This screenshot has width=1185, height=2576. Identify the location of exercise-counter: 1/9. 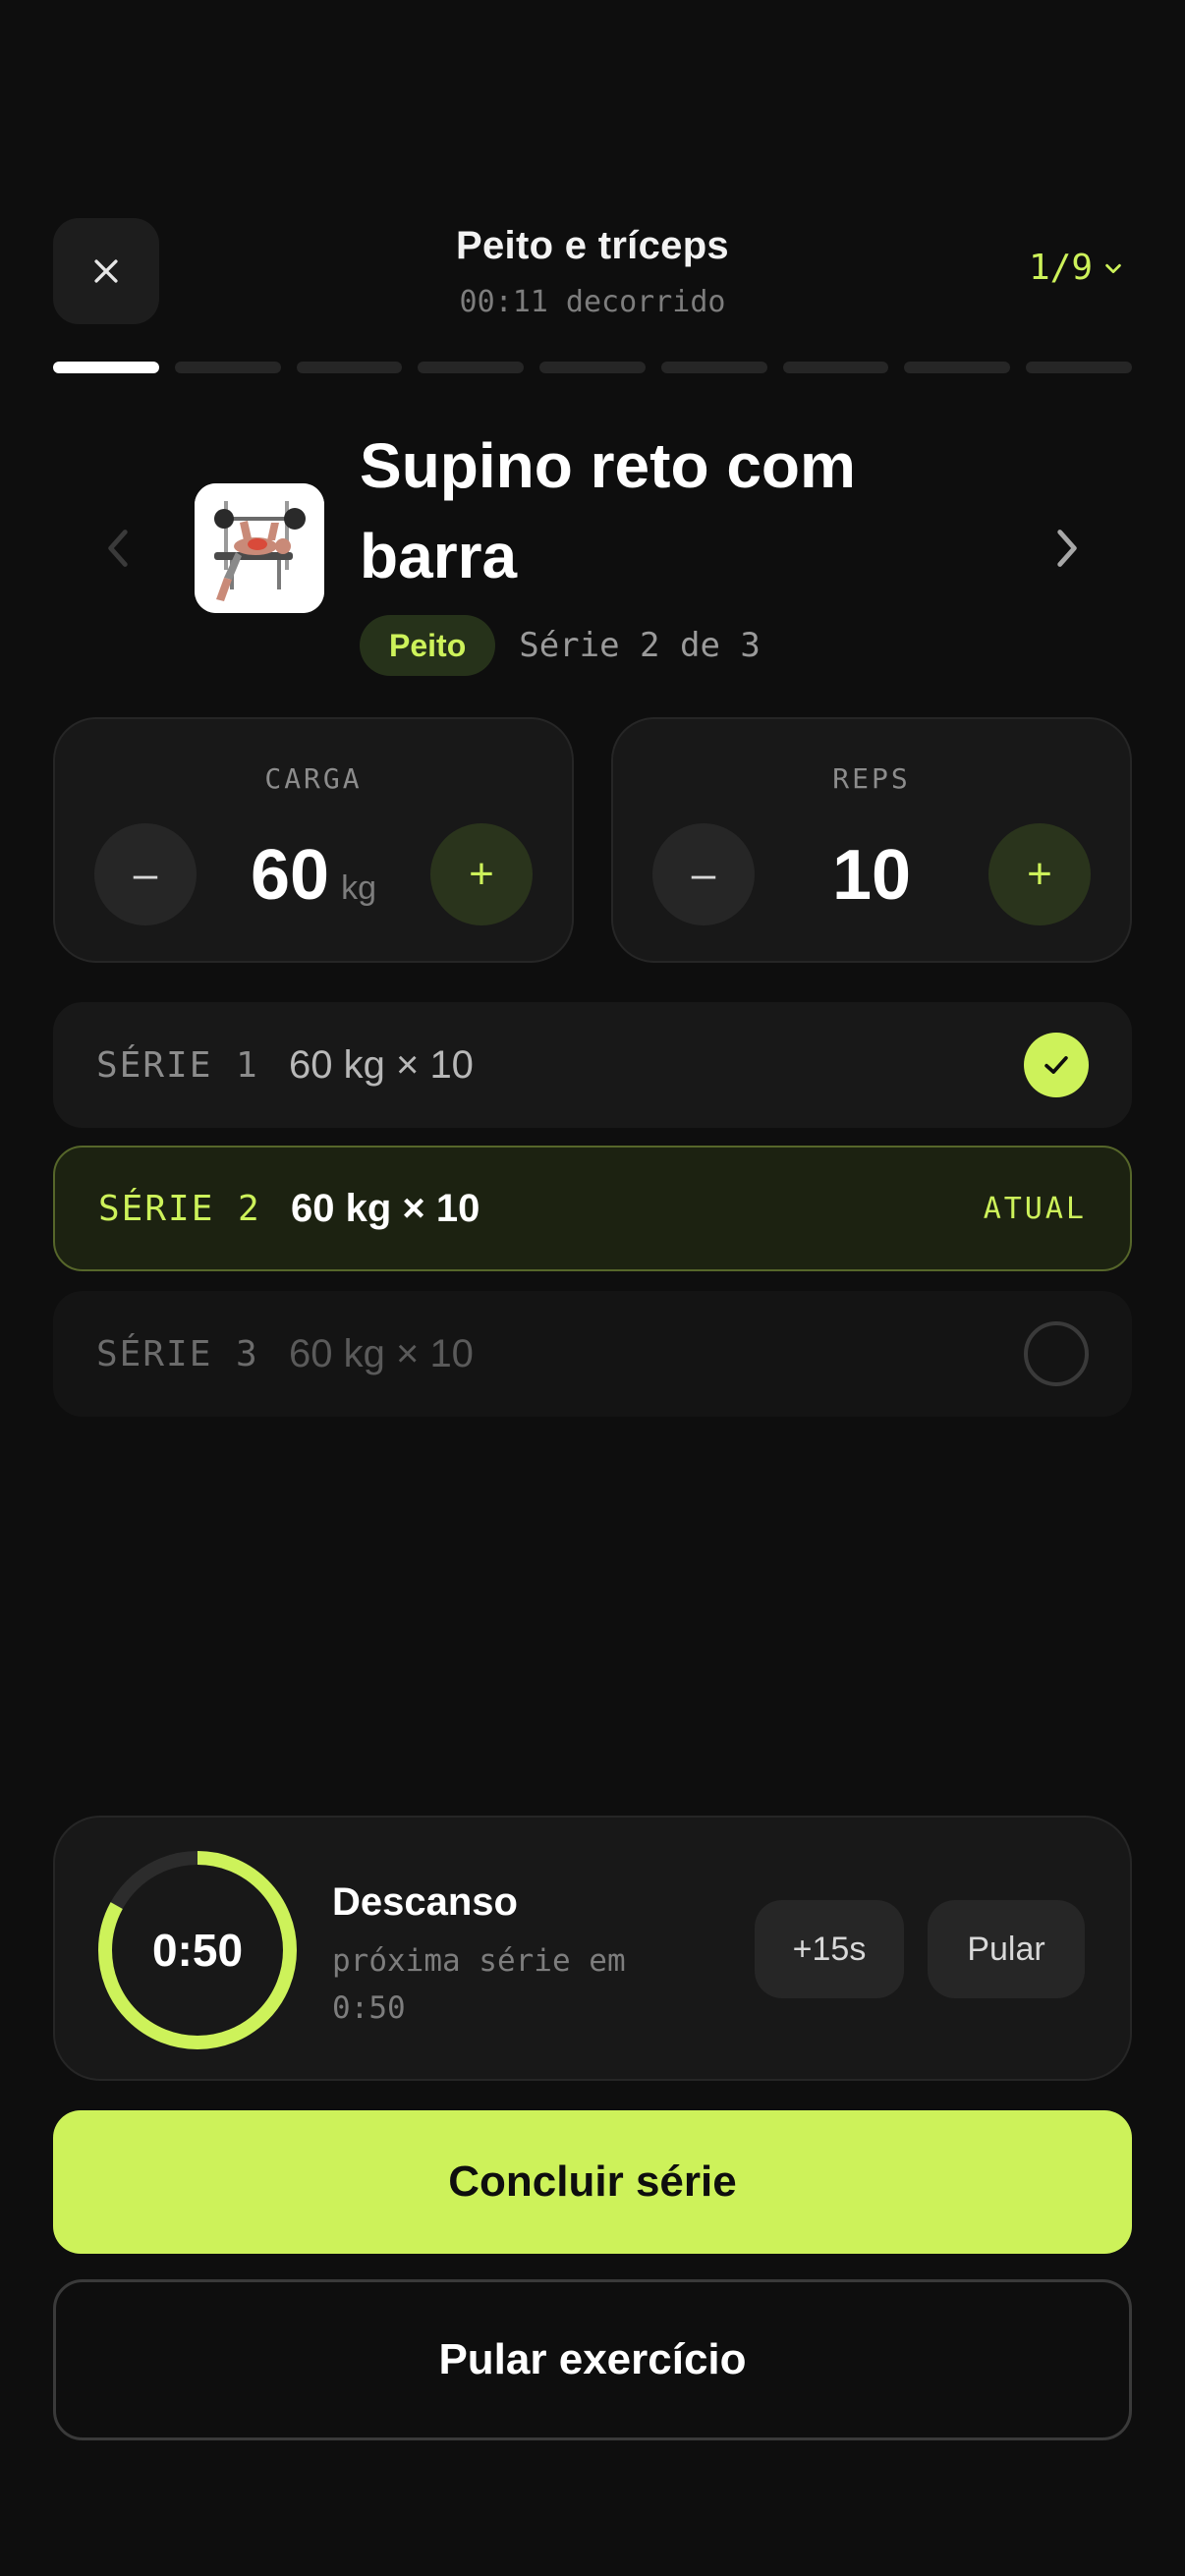
(1076, 268).